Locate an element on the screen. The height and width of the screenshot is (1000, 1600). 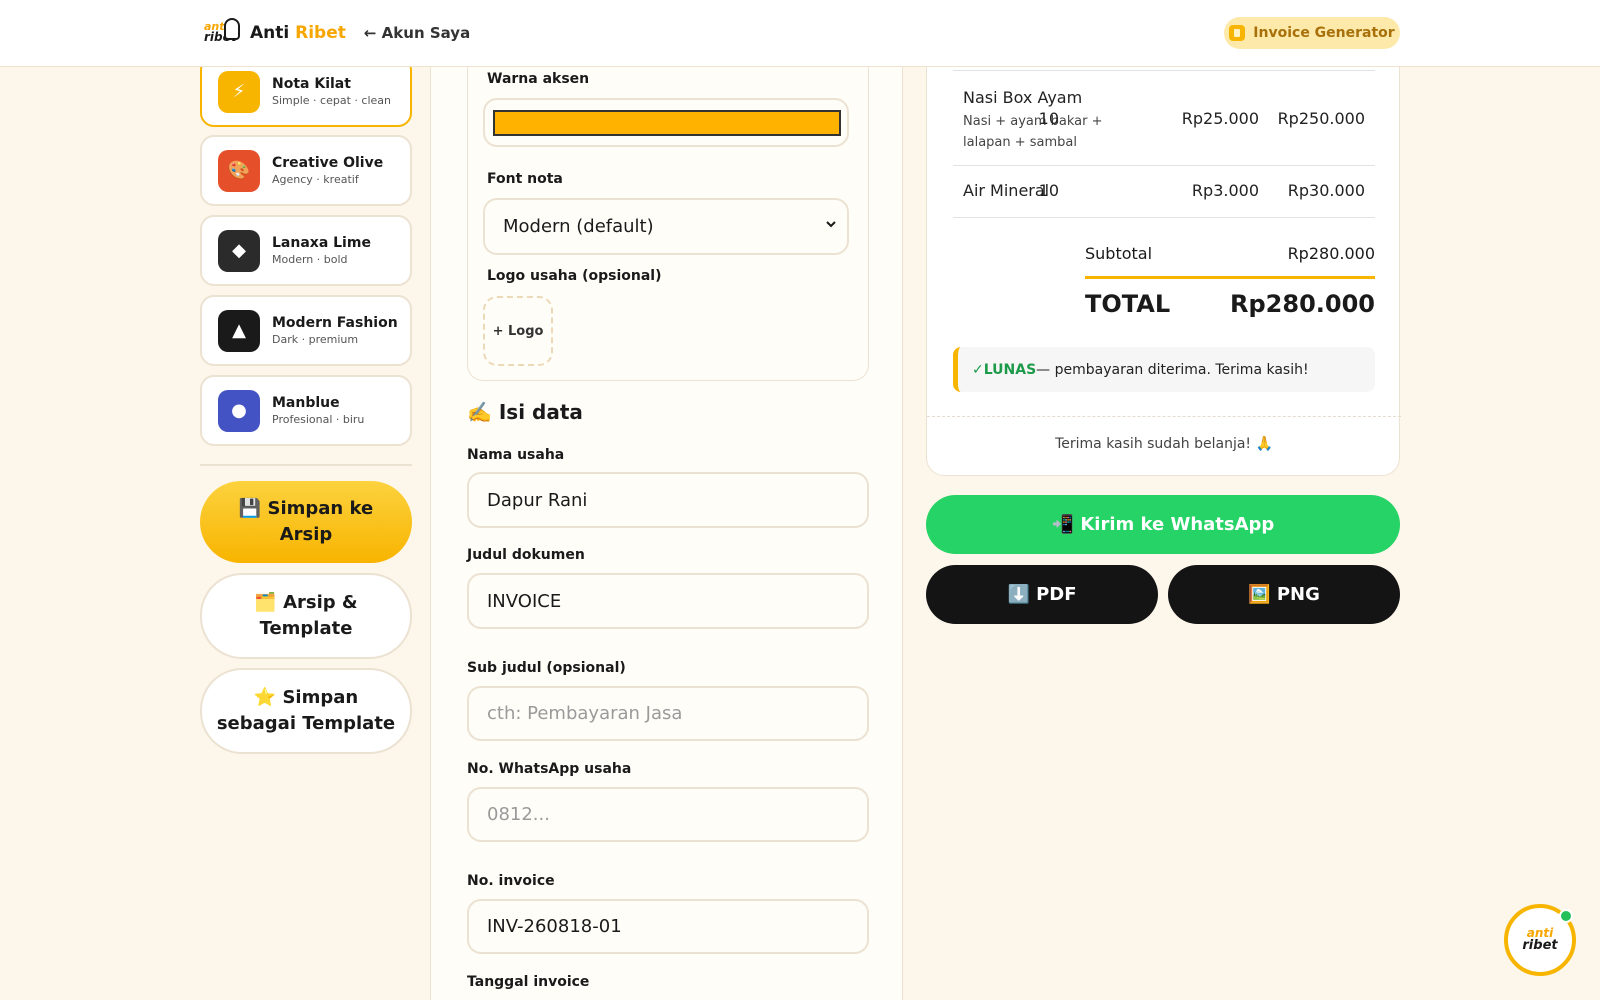
table-row: Air Mineral 10 Rp3.000 Rp30.000 is located at coordinates (1164, 192).